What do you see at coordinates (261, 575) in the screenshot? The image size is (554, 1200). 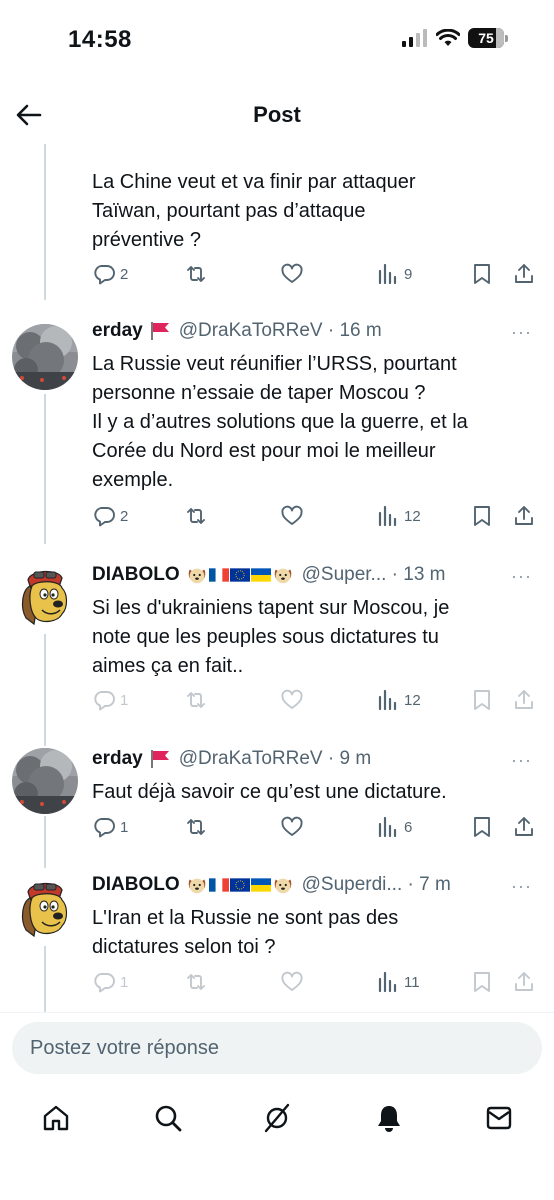 I see `ukraine-flag-icon` at bounding box center [261, 575].